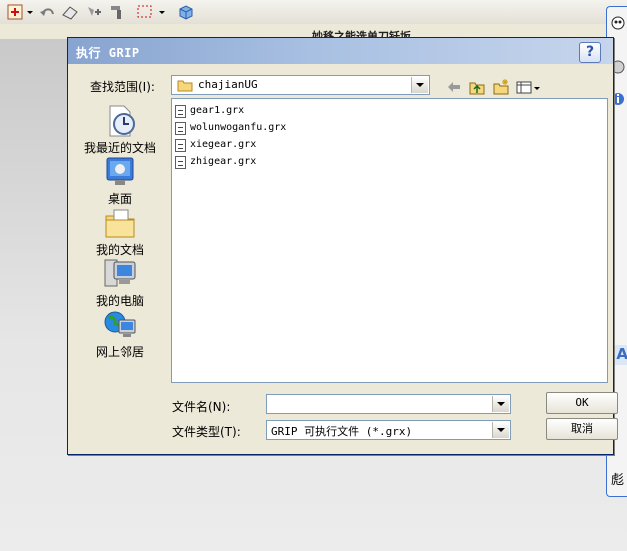  I want to click on place-desktop: 桌面, so click(120, 181).